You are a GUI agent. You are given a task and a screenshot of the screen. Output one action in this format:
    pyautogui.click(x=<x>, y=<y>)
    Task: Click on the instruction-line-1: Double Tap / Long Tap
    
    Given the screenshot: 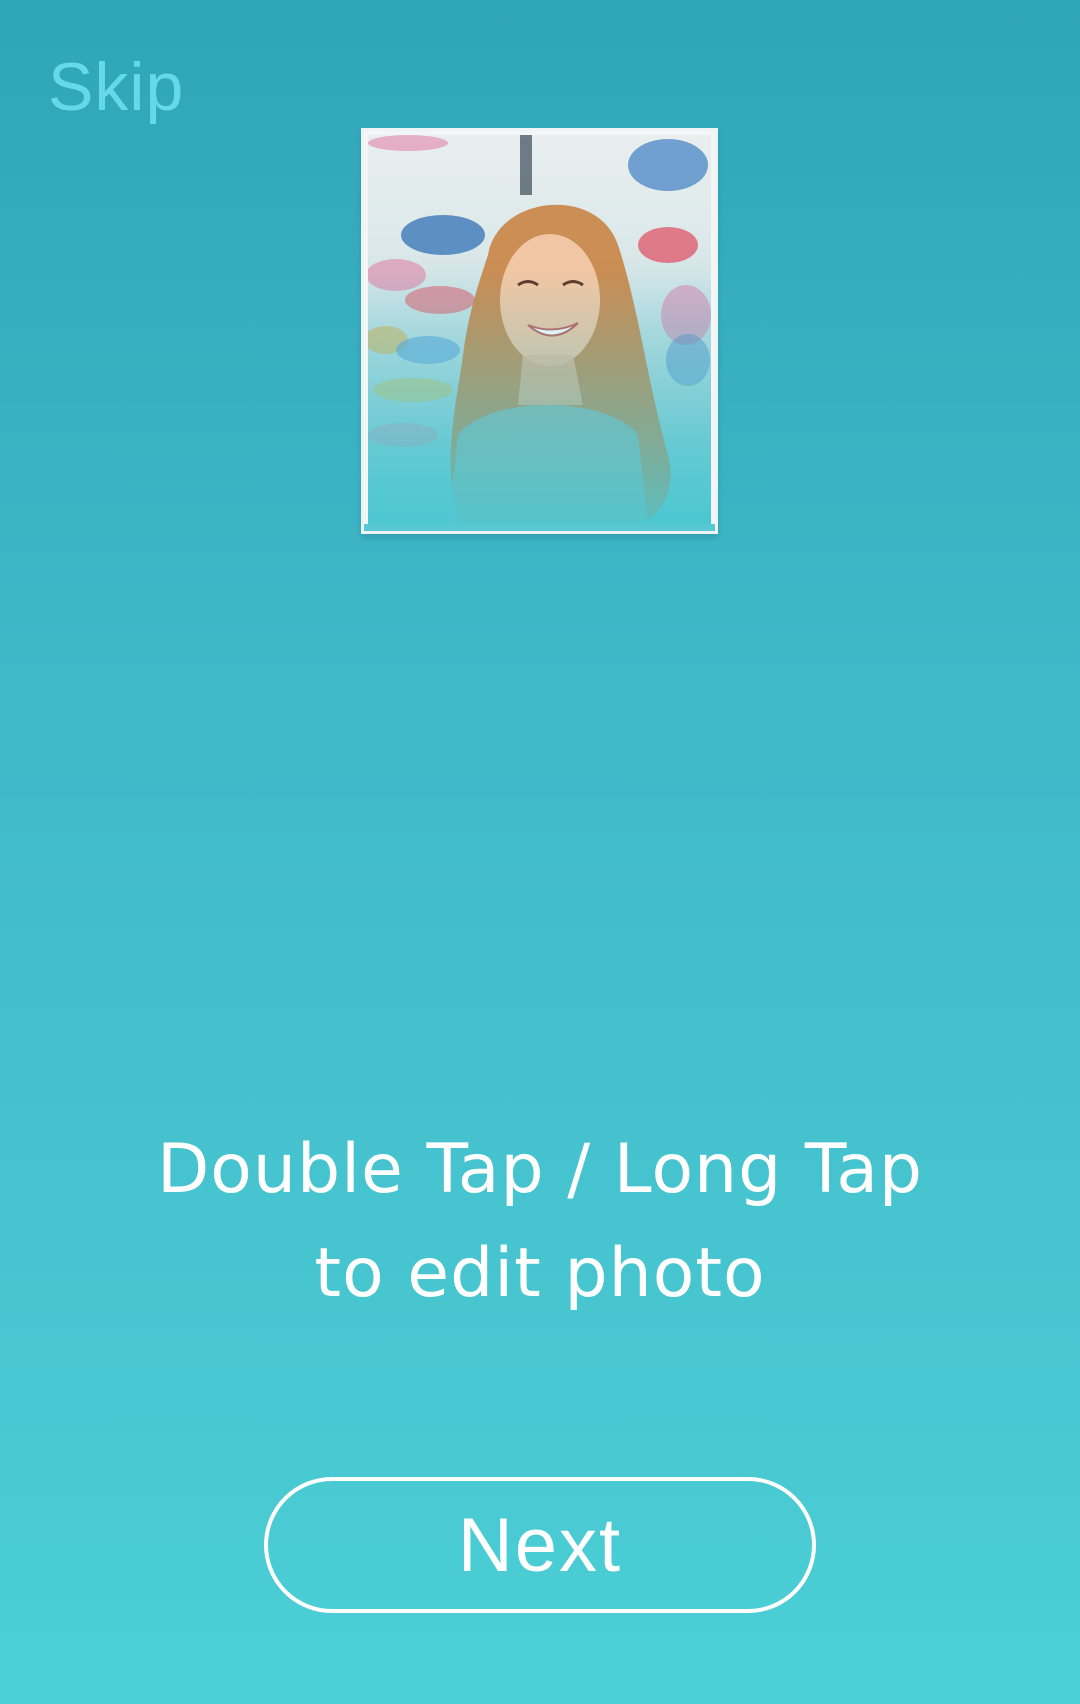 What is the action you would take?
    pyautogui.click(x=540, y=1169)
    